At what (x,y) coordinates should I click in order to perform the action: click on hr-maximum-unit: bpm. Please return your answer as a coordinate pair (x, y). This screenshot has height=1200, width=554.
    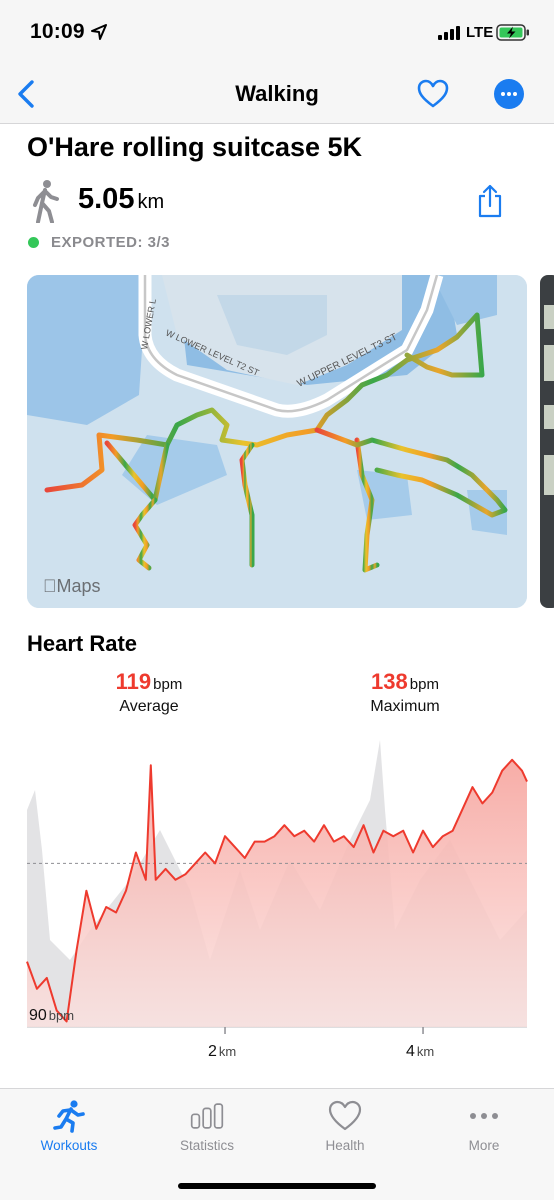
    Looking at the image, I should click on (424, 684).